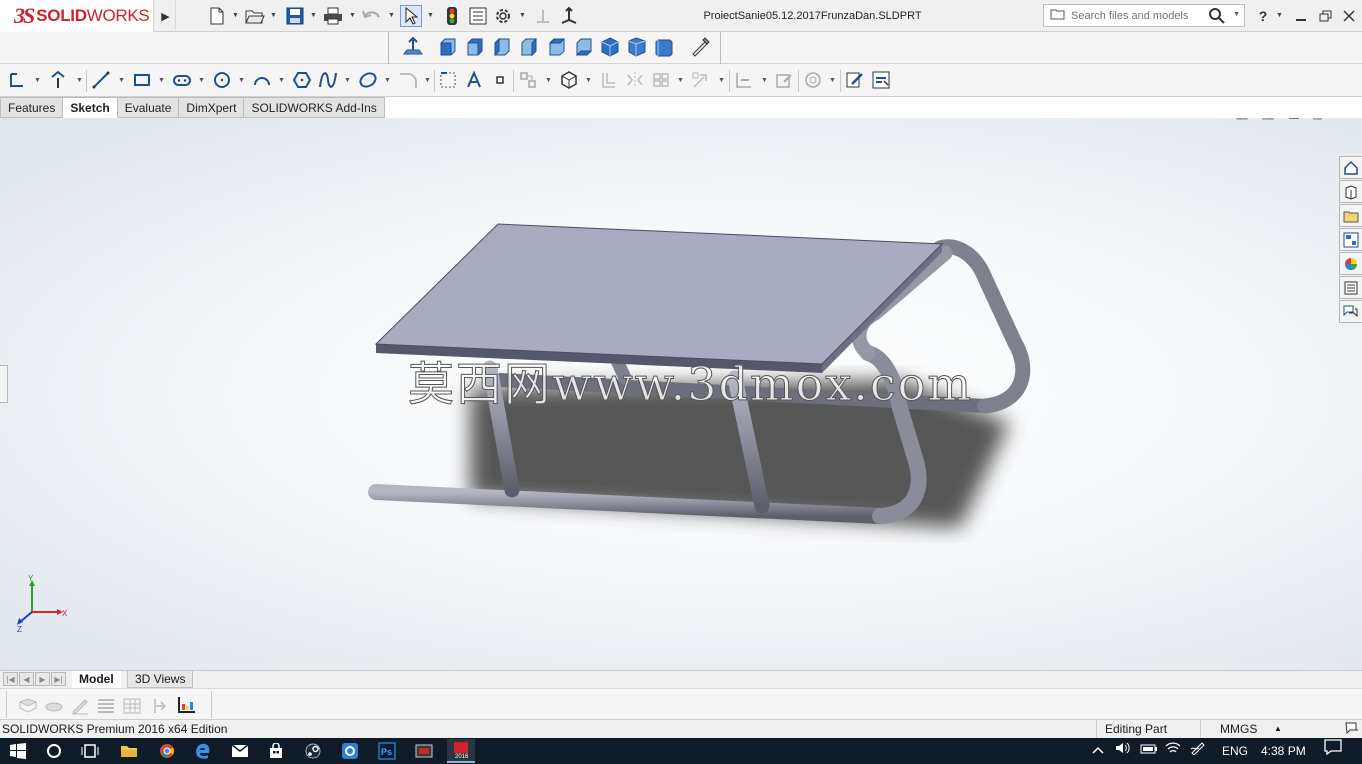 The height and width of the screenshot is (764, 1362). Describe the element at coordinates (569, 16) in the screenshot. I see `coordinate-axis-icon` at that location.